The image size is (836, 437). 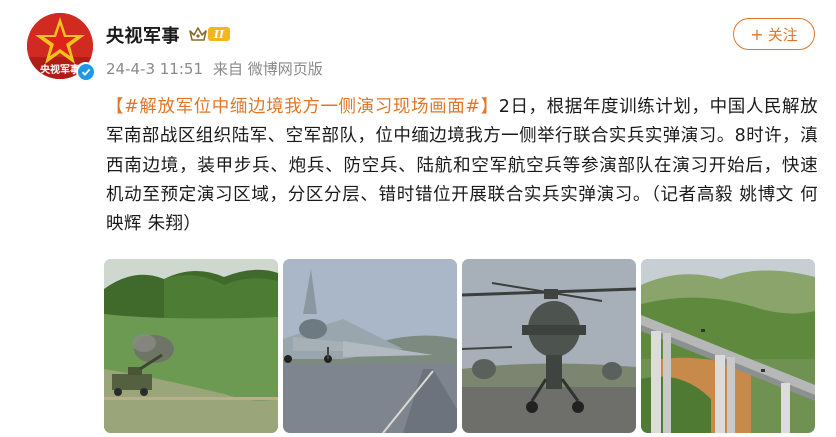 I want to click on follow-label: 关注, so click(x=782, y=34).